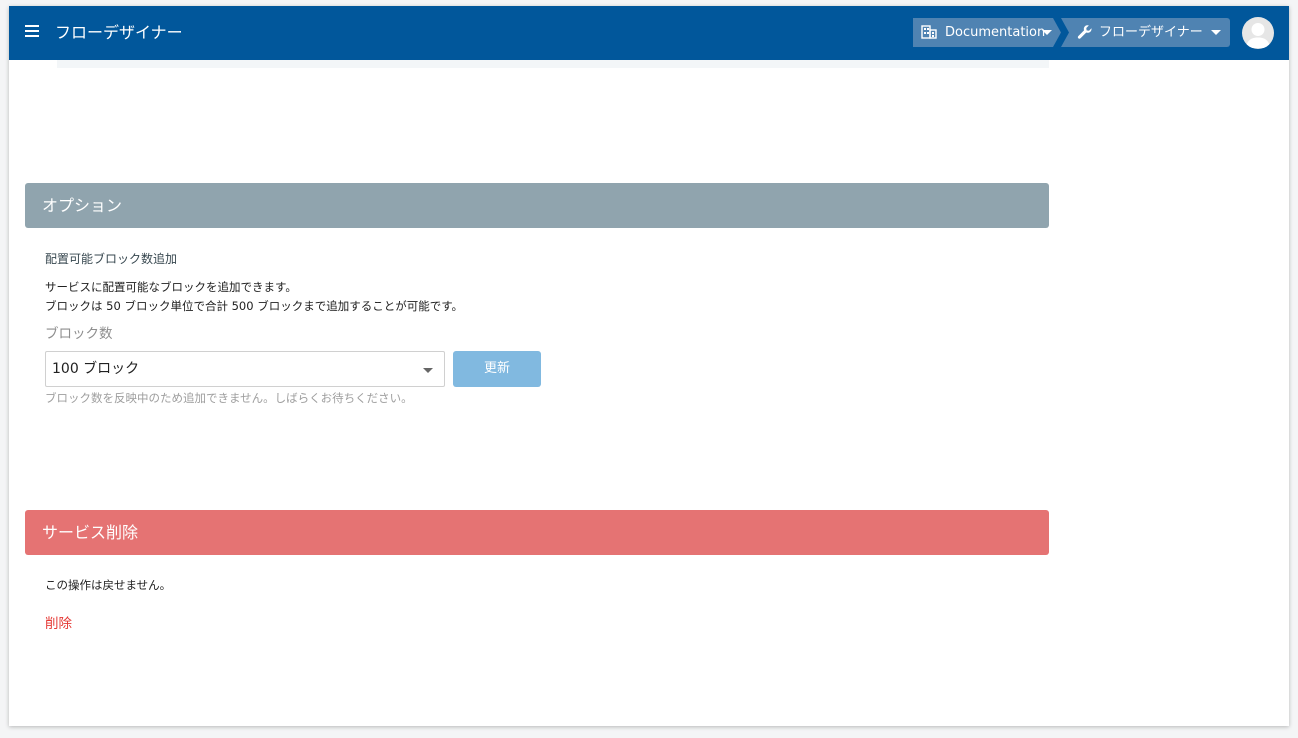 The width and height of the screenshot is (1298, 738). Describe the element at coordinates (32, 33) in the screenshot. I see `hamburger-menu-icon` at that location.